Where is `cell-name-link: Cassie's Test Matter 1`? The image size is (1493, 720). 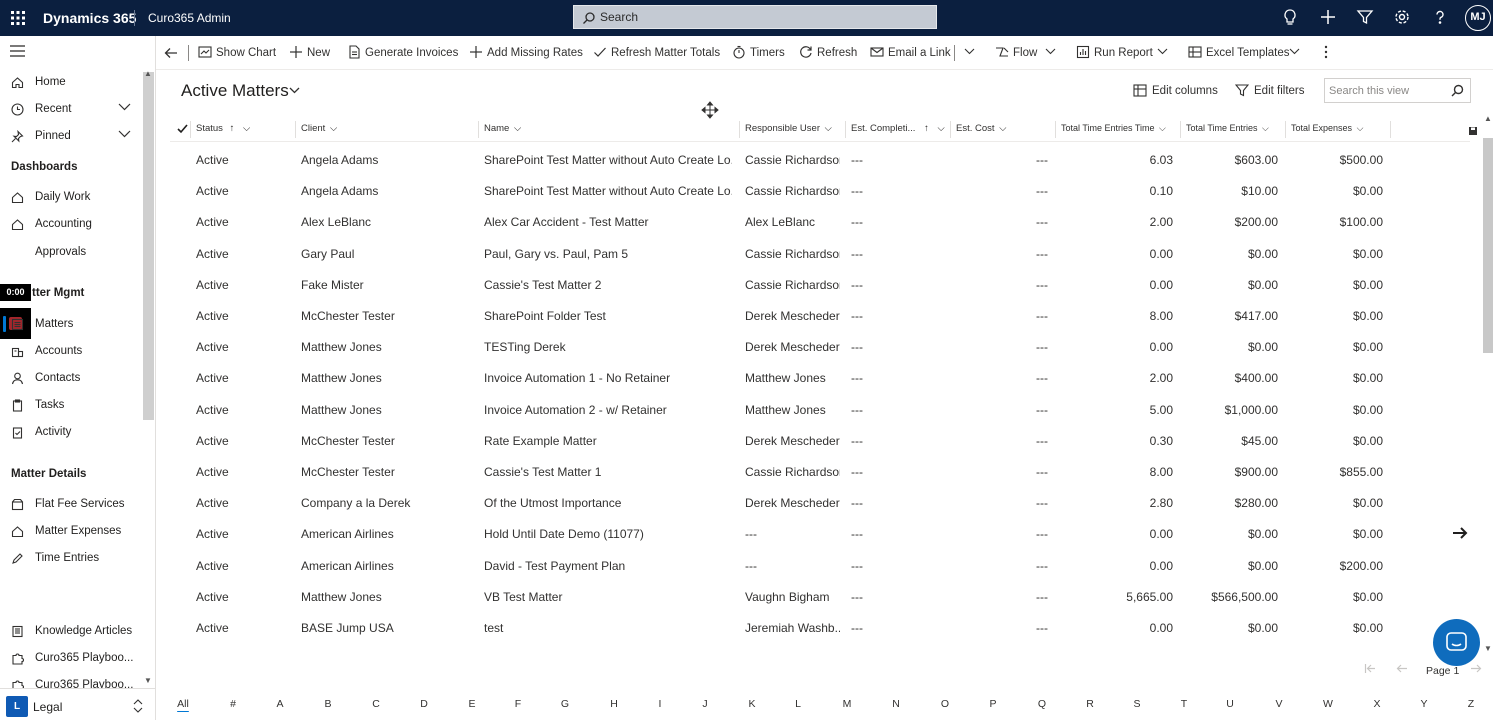
cell-name-link: Cassie's Test Matter 1 is located at coordinates (608, 472).